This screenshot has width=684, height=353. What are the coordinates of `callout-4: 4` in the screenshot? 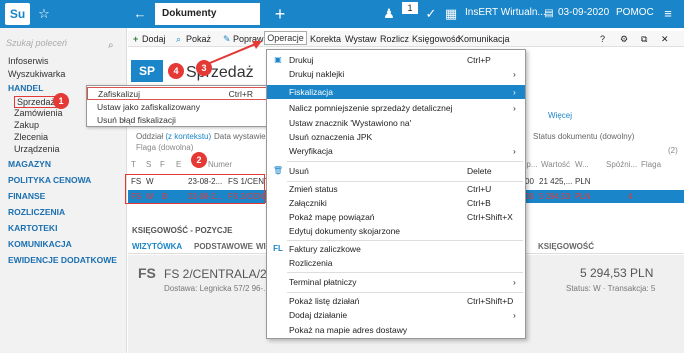 It's located at (176, 71).